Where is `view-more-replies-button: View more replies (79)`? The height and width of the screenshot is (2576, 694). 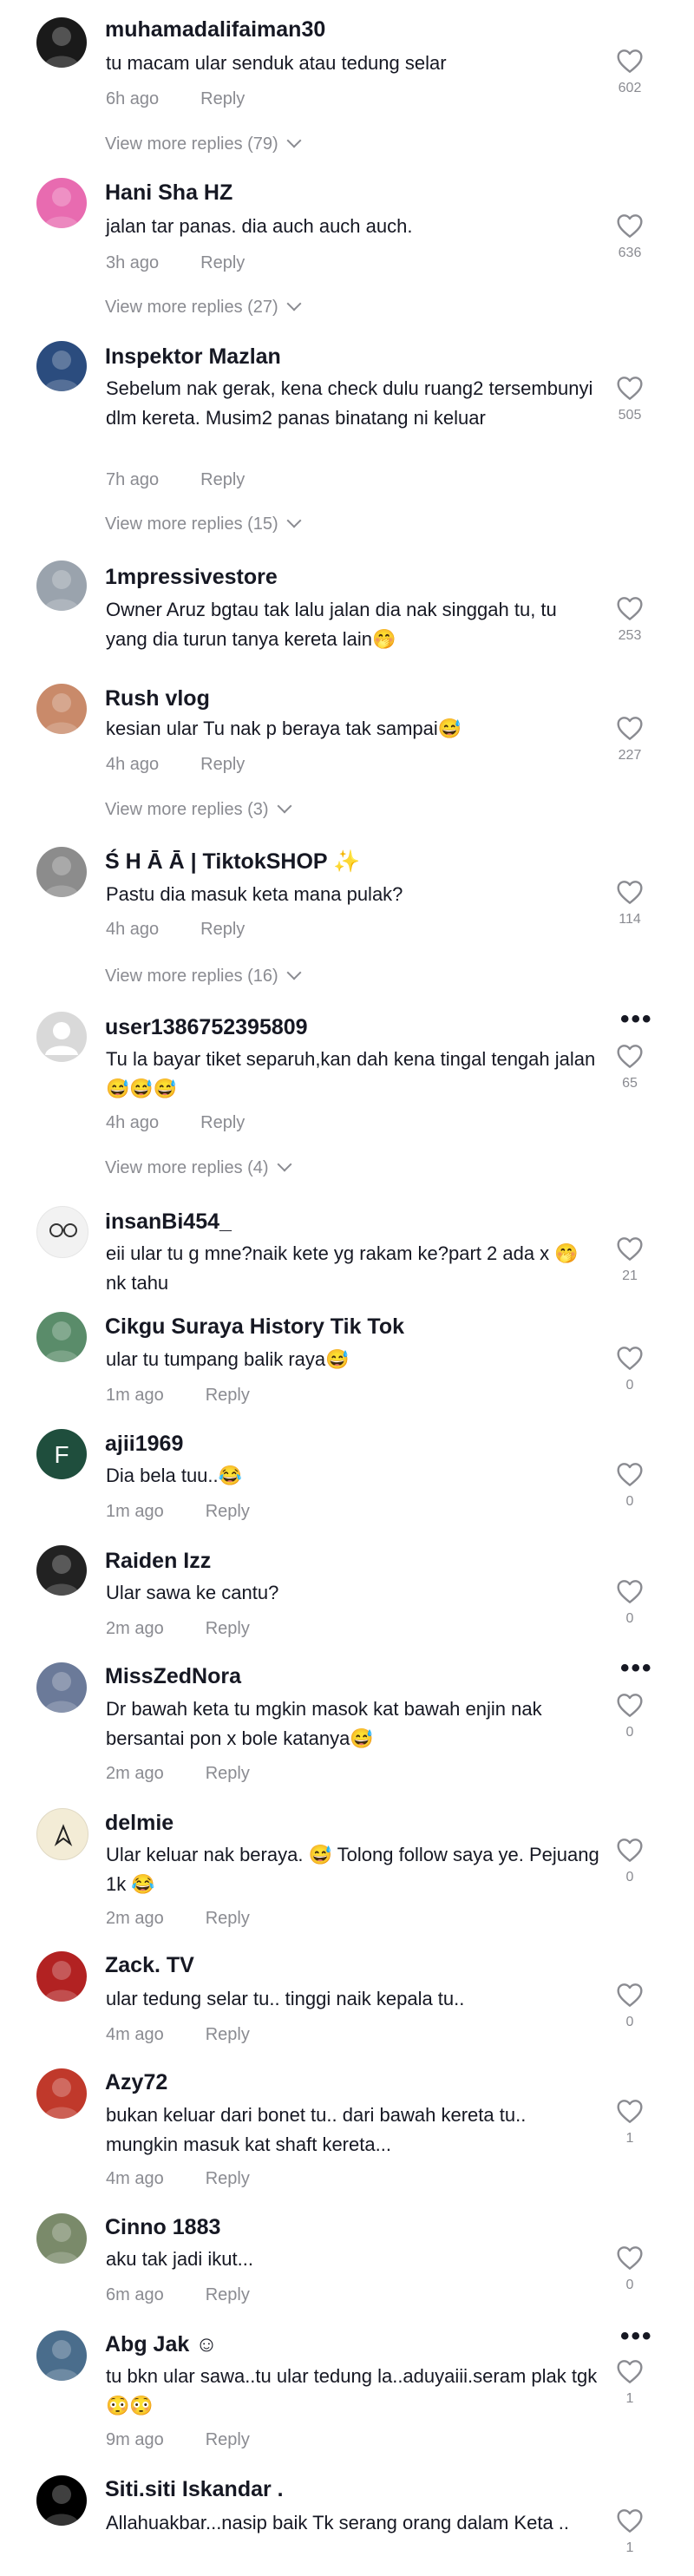 view-more-replies-button: View more replies (79) is located at coordinates (204, 143).